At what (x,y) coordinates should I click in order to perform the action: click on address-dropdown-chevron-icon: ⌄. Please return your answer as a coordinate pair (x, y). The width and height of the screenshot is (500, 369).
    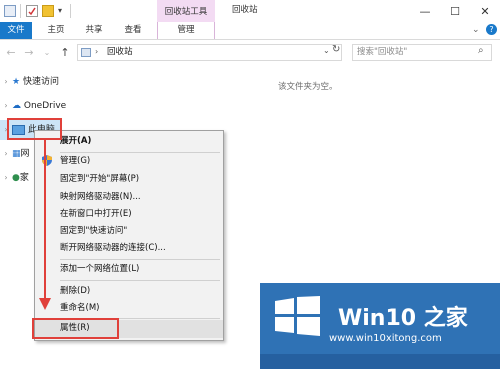
    Looking at the image, I should click on (326, 50).